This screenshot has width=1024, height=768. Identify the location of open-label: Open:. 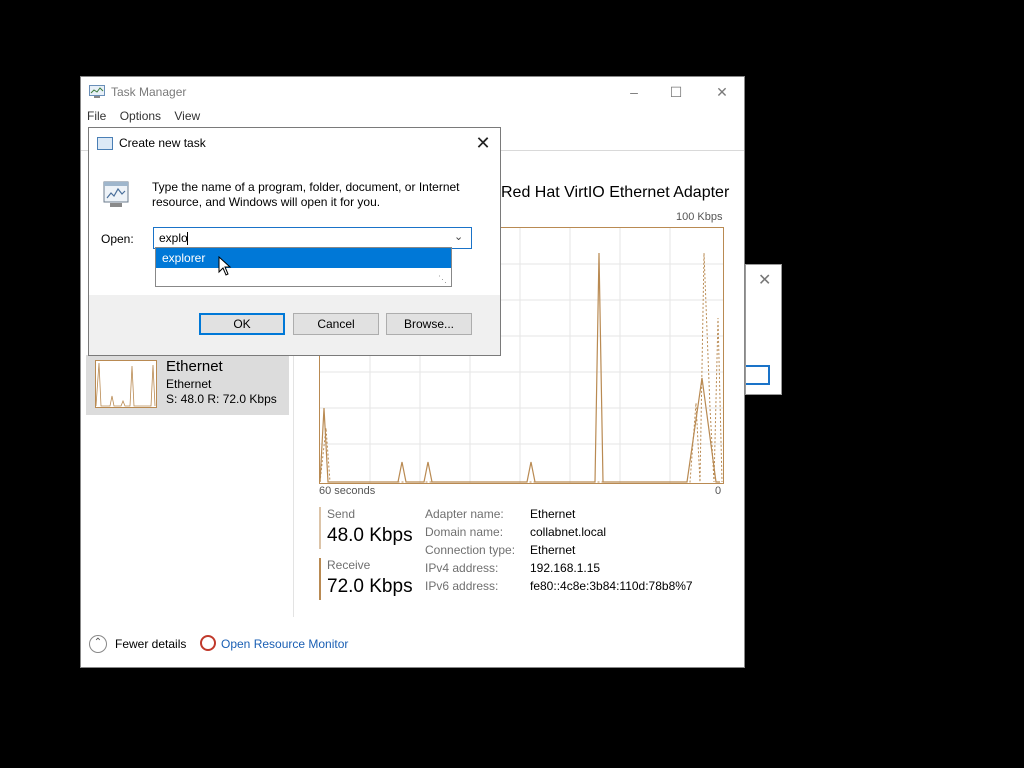
(117, 239).